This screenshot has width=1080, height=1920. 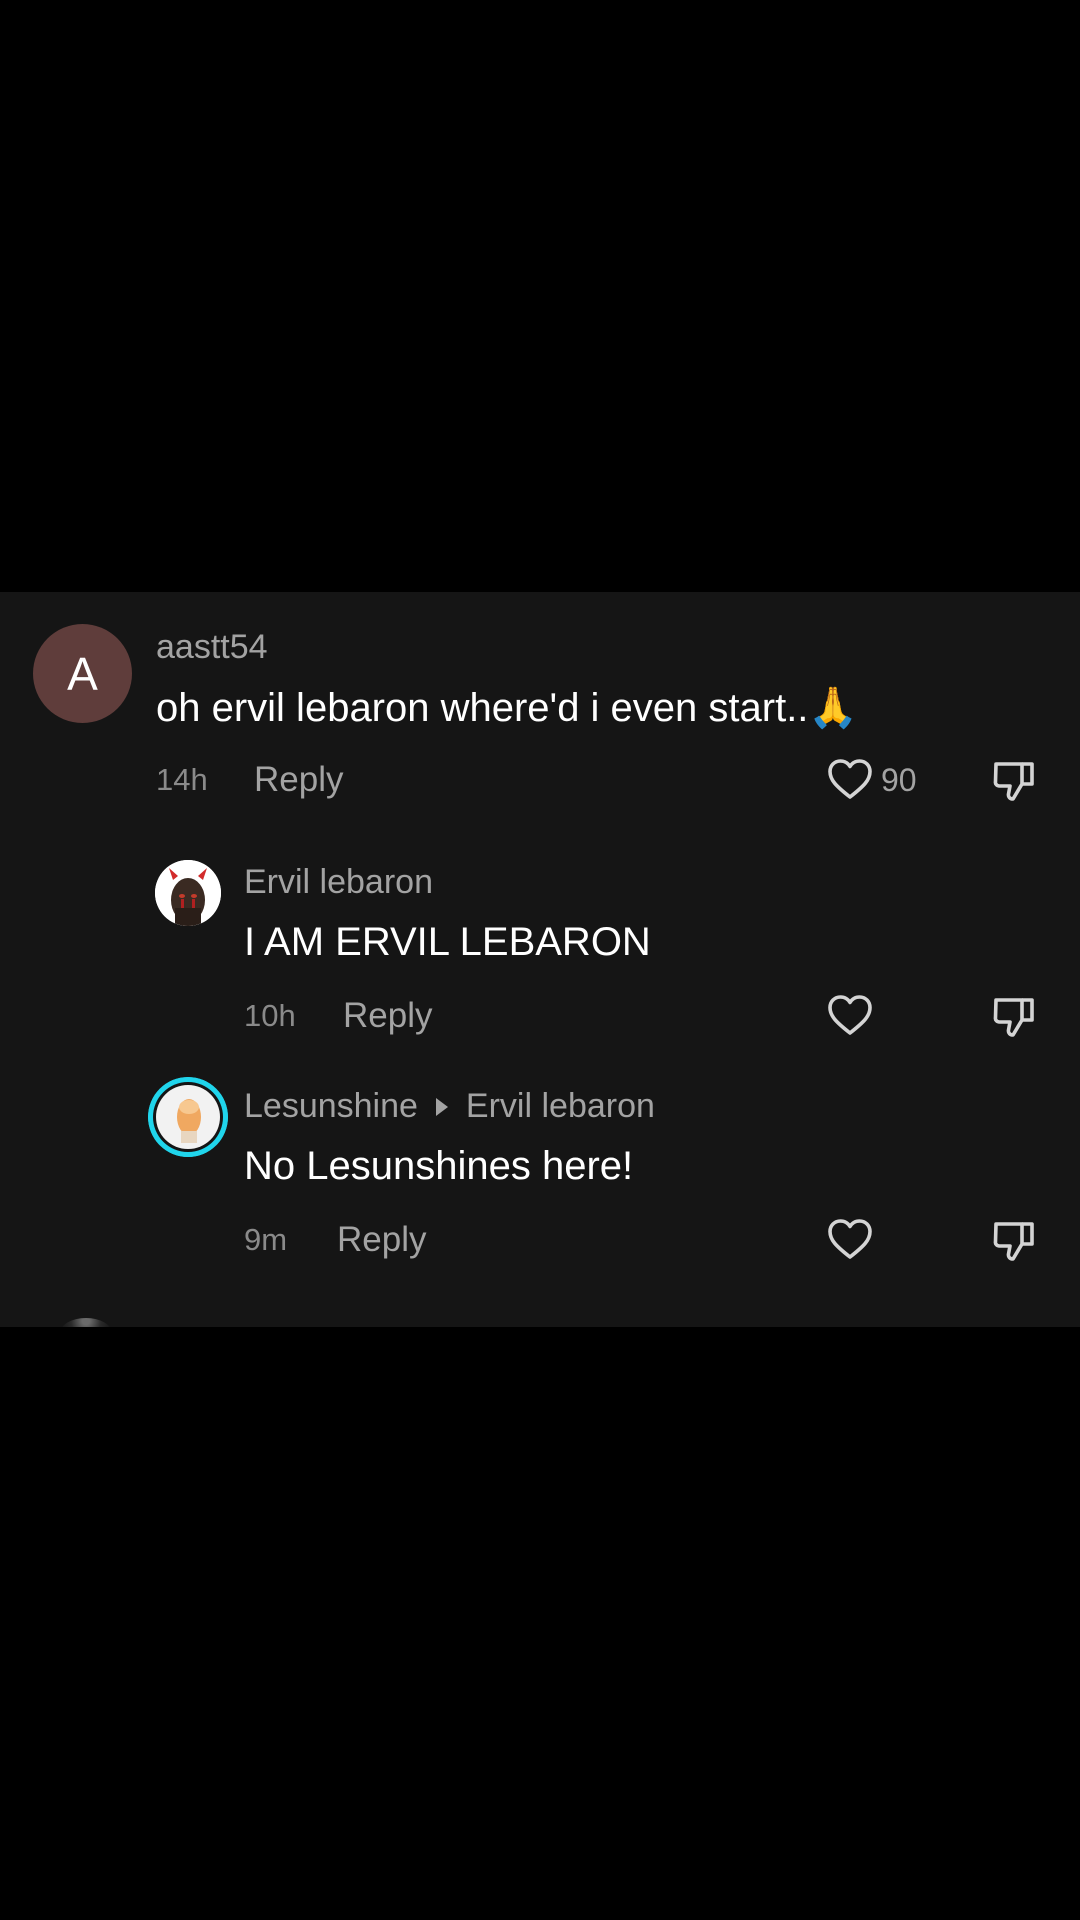 What do you see at coordinates (338, 882) in the screenshot?
I see `username: Ervil lebaron` at bounding box center [338, 882].